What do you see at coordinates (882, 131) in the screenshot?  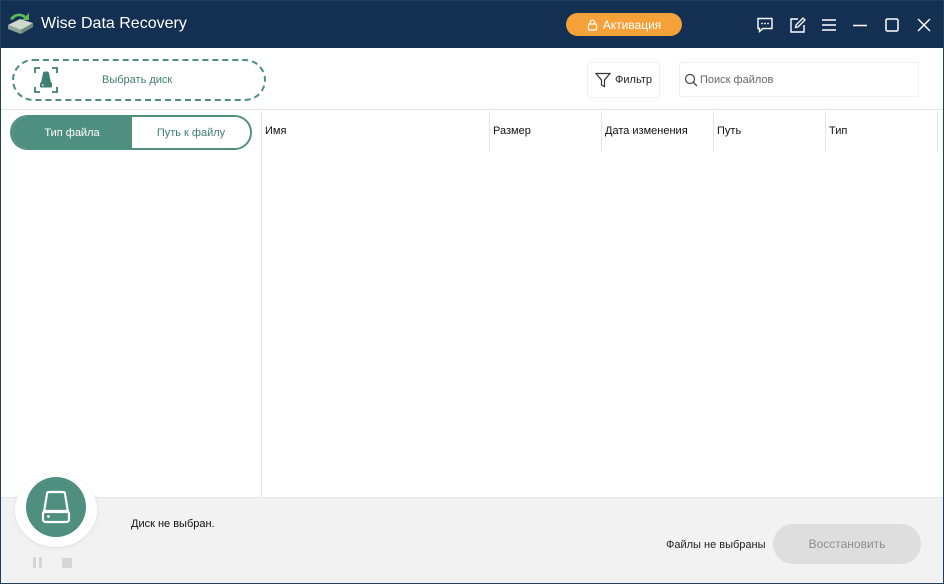 I see `column-header-type: Тип` at bounding box center [882, 131].